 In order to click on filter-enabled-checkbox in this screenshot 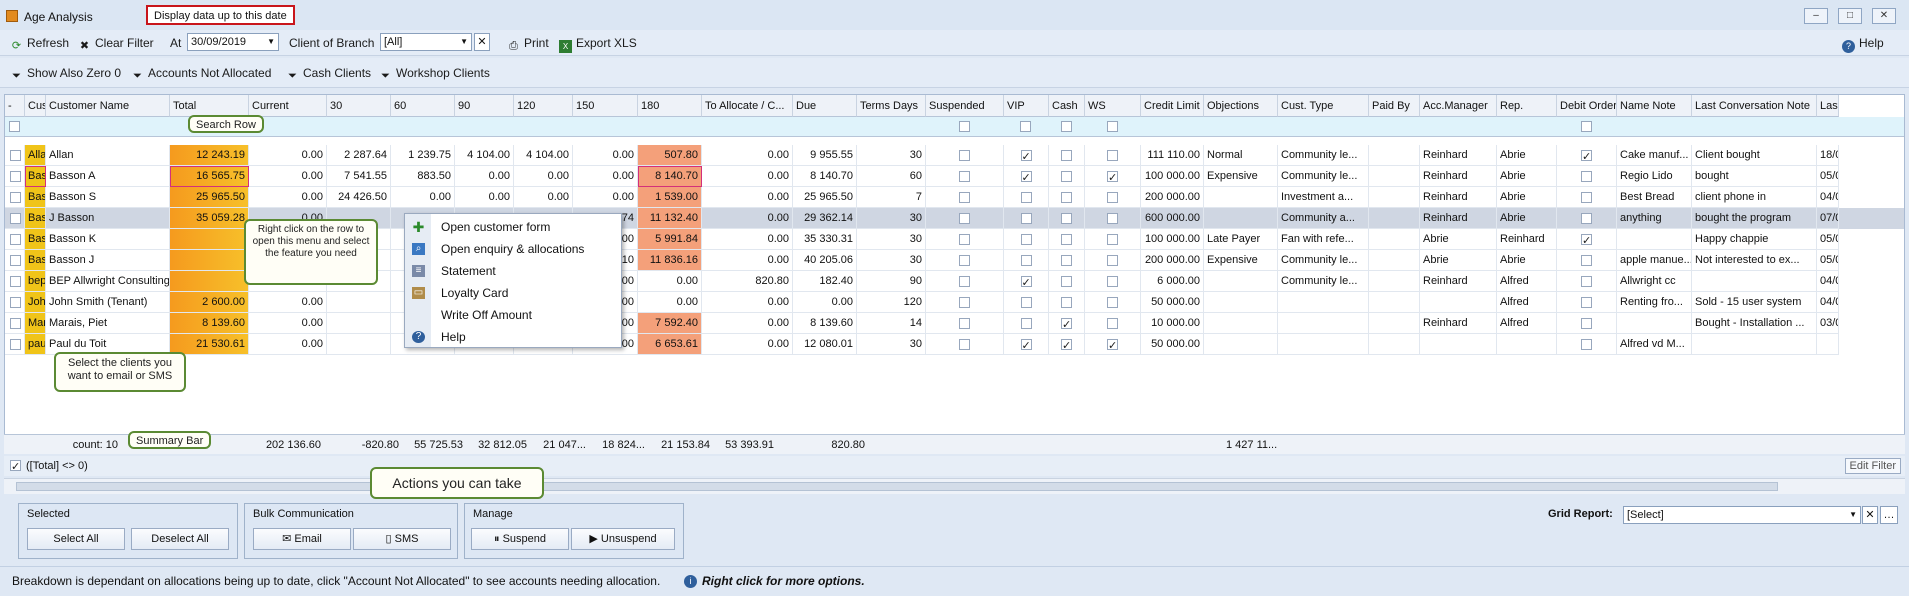, I will do `click(15, 467)`.